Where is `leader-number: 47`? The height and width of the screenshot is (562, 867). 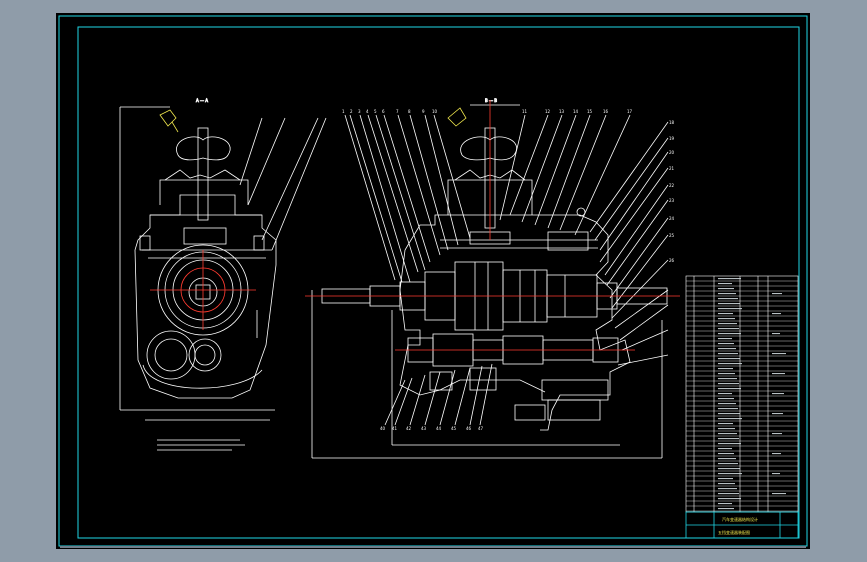
leader-number: 47 is located at coordinates (481, 428).